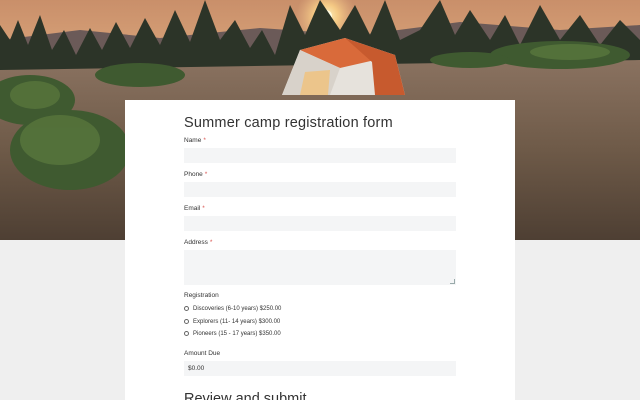 The height and width of the screenshot is (400, 640). Describe the element at coordinates (245, 395) in the screenshot. I see `review-submit-heading: Review and submit` at that location.